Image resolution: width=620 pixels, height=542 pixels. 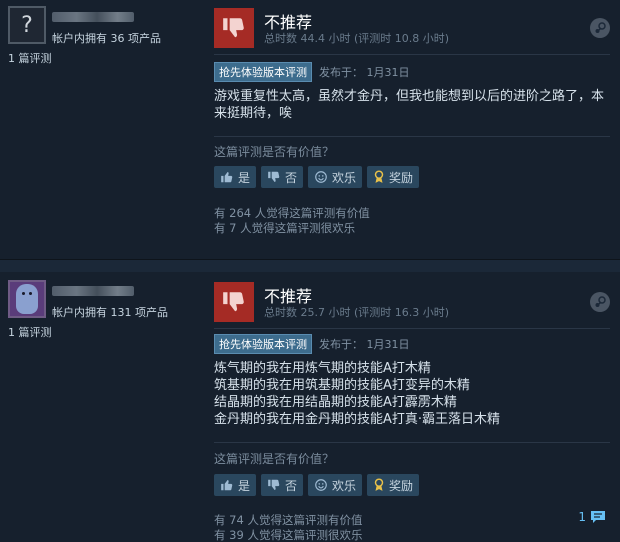 What do you see at coordinates (357, 419) in the screenshot?
I see `review-line: 金丹期的我在用金丹期的技能A打真·霸王落日木精` at bounding box center [357, 419].